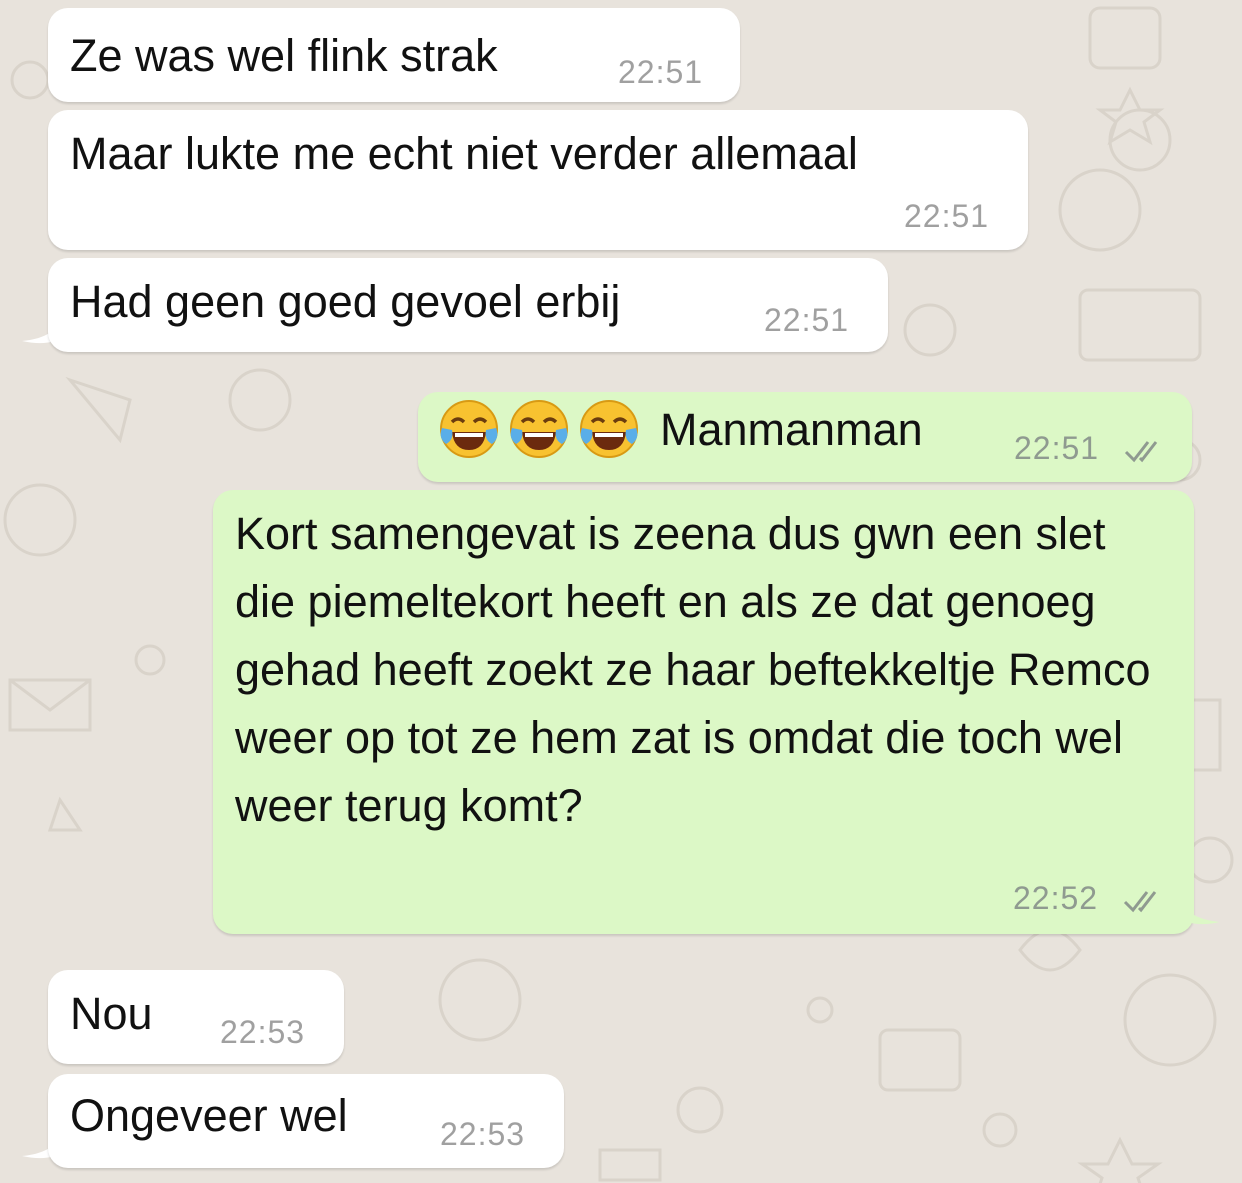 This screenshot has width=1242, height=1183. Describe the element at coordinates (209, 1115) in the screenshot. I see `message-text: Ongeveer wel` at that location.